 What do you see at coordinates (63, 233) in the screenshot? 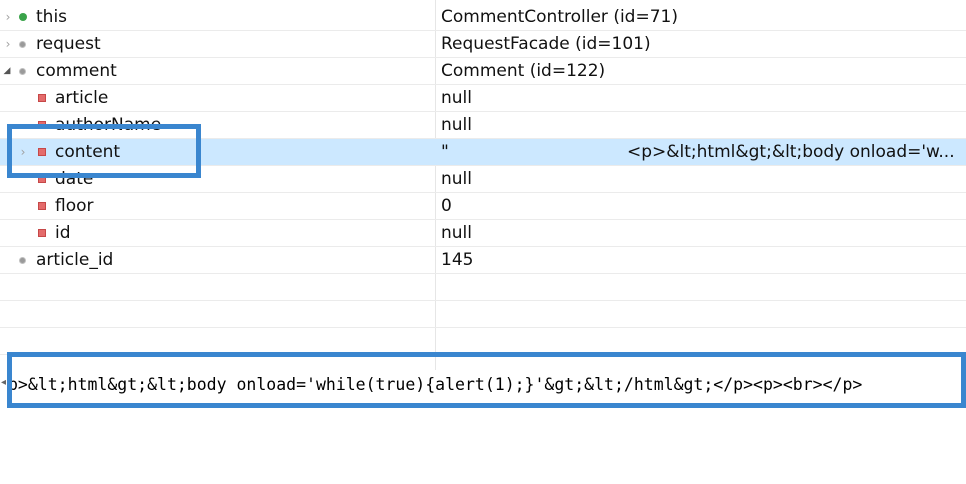
I see `variable-name: id` at bounding box center [63, 233].